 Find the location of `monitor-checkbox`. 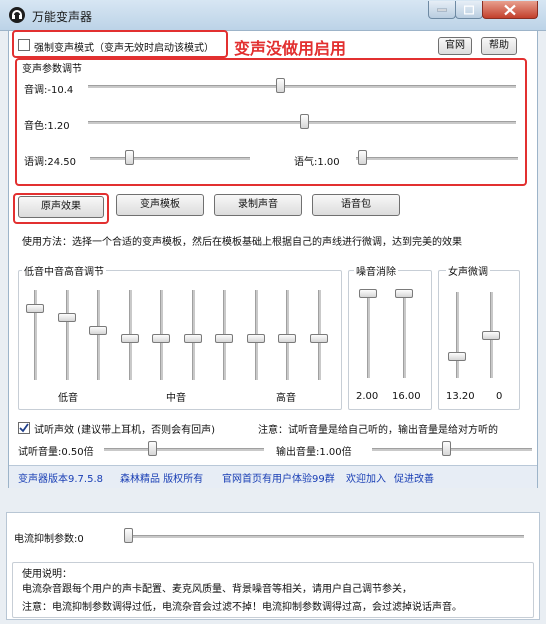

monitor-checkbox is located at coordinates (24, 428).